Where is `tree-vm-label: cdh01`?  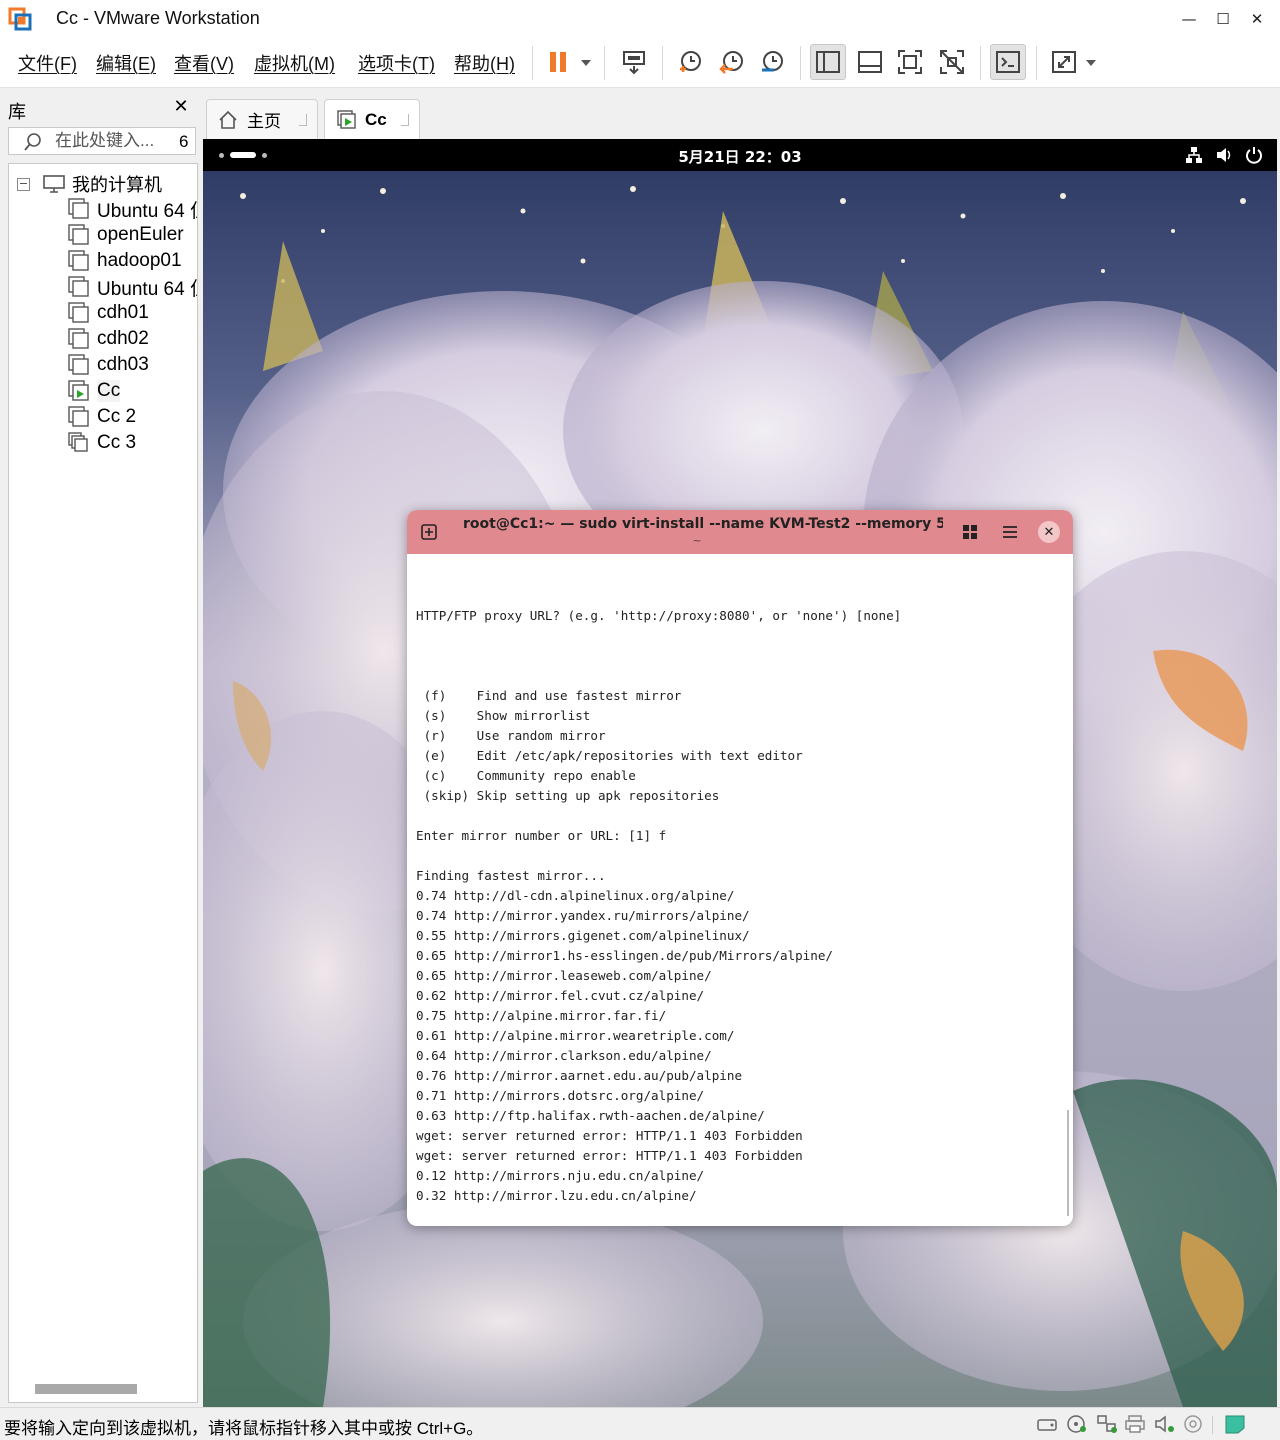
tree-vm-label: cdh01 is located at coordinates (123, 312).